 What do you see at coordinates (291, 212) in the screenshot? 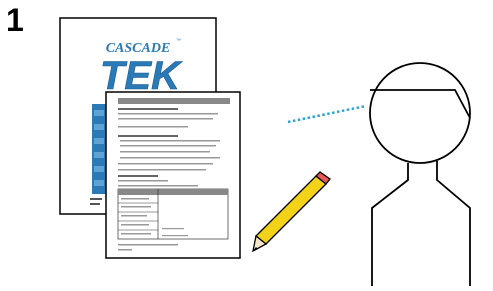
I see `pencil-icon` at bounding box center [291, 212].